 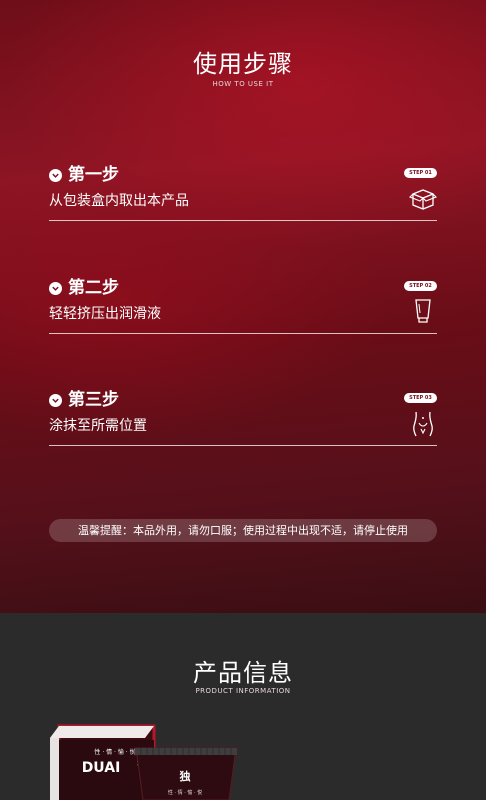 I want to click on step-2-head: 第二步, so click(x=84, y=288).